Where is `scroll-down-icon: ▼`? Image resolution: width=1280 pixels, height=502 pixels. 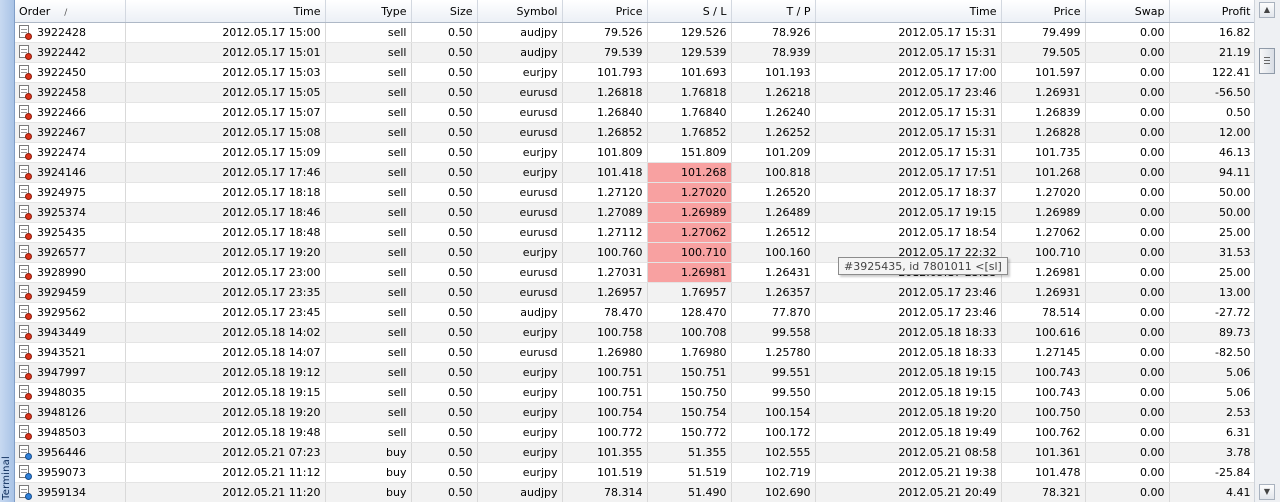 scroll-down-icon: ▼ is located at coordinates (1267, 492).